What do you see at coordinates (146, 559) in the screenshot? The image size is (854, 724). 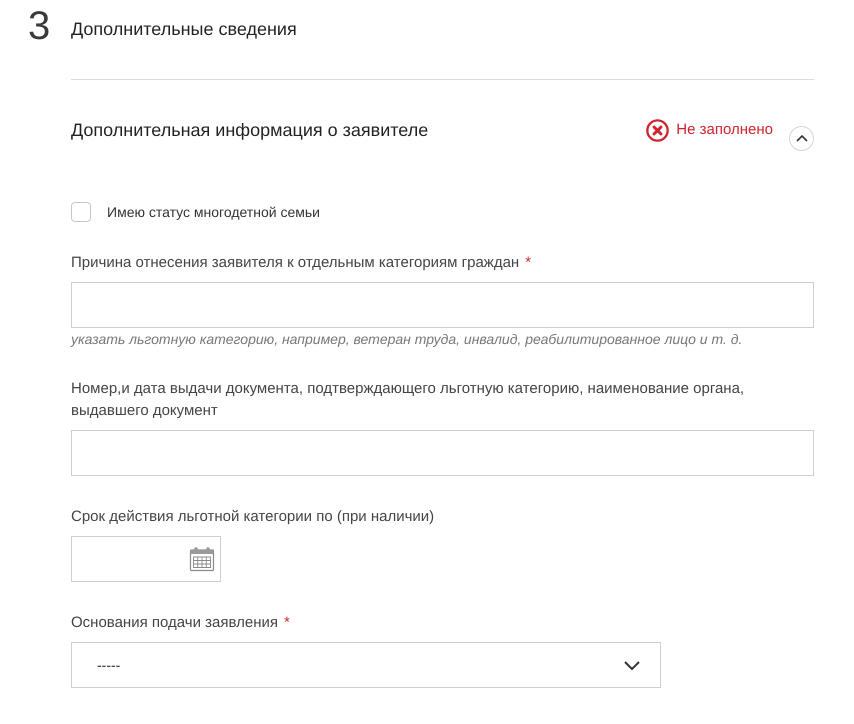 I see `date-input` at bounding box center [146, 559].